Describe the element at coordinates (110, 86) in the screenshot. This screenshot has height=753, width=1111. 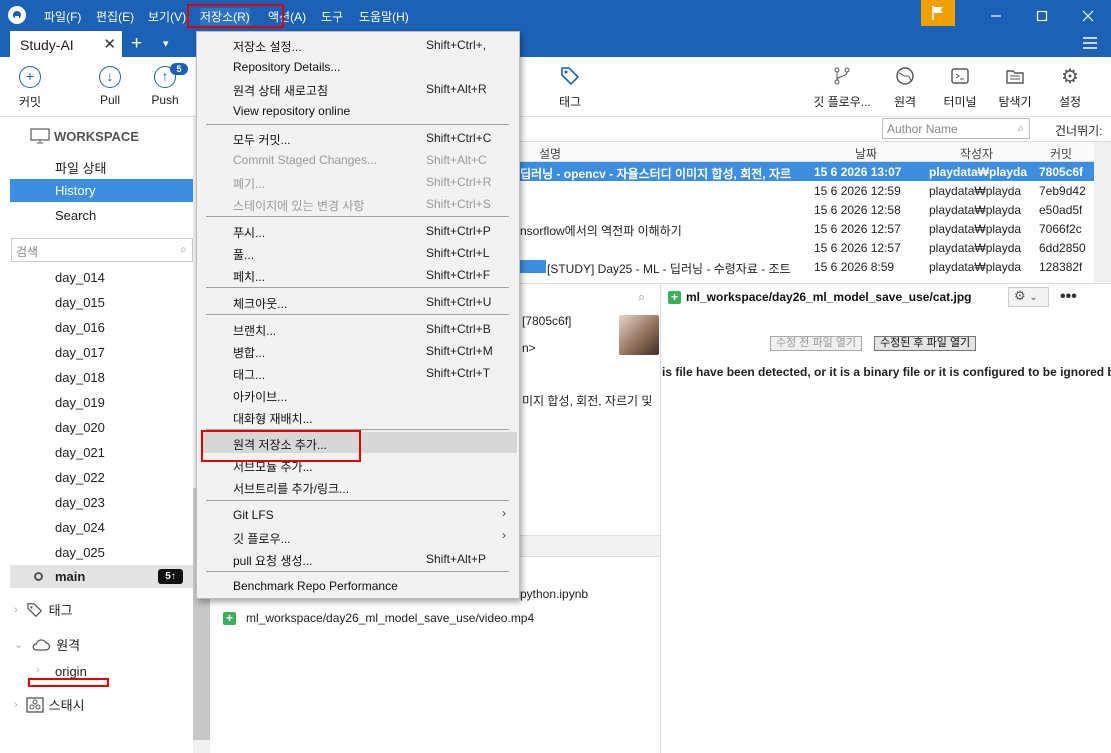
I see `pull-button: ↓ Pull` at that location.